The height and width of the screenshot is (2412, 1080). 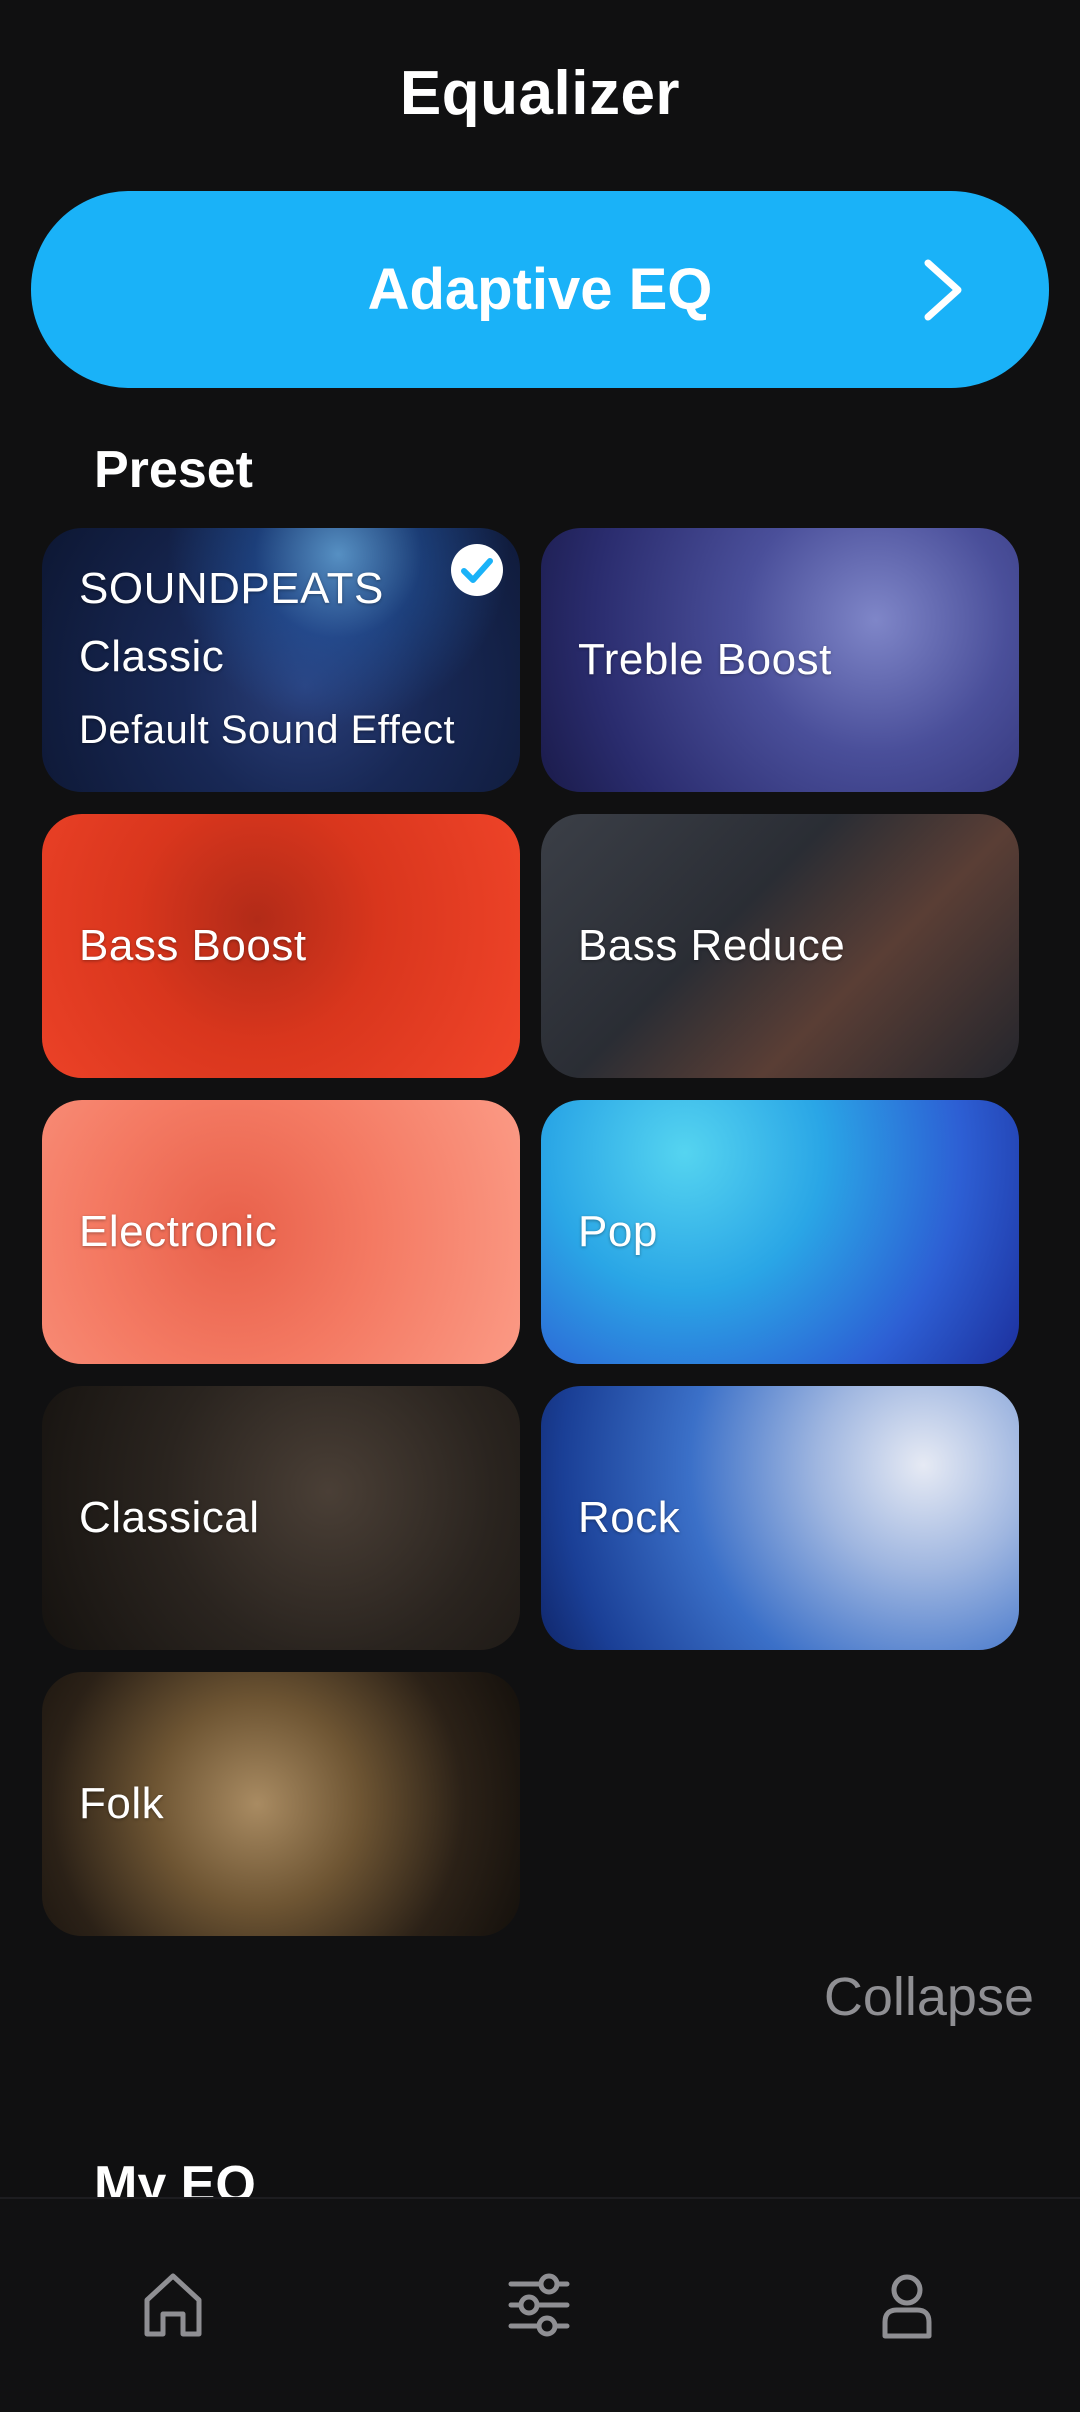 I want to click on page-title: Equalizer, so click(x=540, y=93).